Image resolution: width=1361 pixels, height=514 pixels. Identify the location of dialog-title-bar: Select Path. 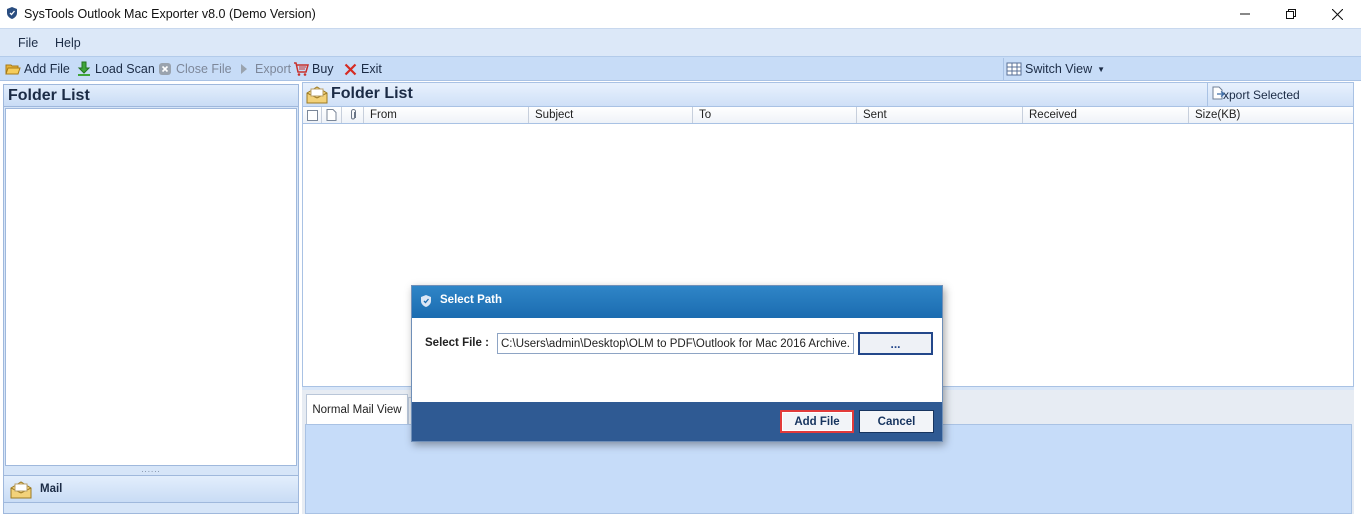
(677, 302).